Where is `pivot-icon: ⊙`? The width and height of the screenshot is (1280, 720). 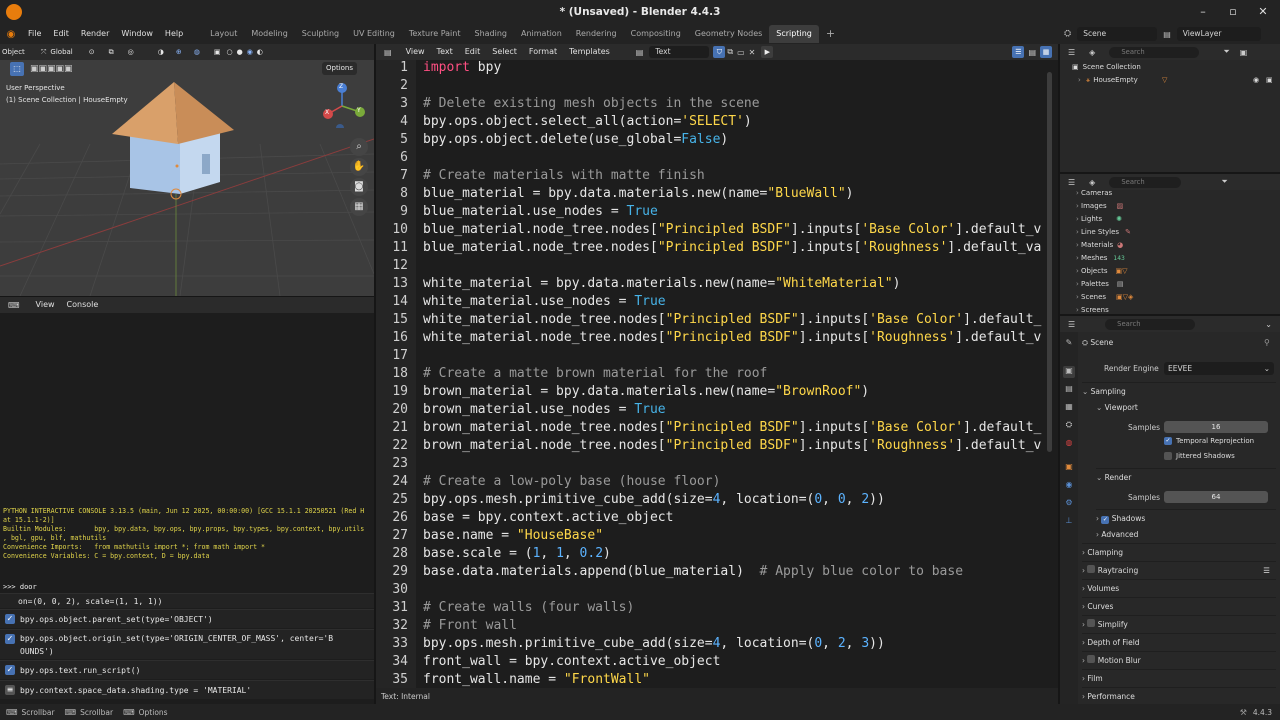
pivot-icon: ⊙ is located at coordinates (92, 52).